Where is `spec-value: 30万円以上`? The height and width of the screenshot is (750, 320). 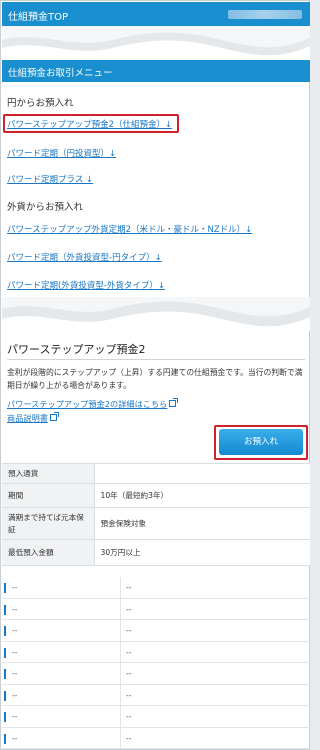
spec-value: 30万円以上 is located at coordinates (202, 552).